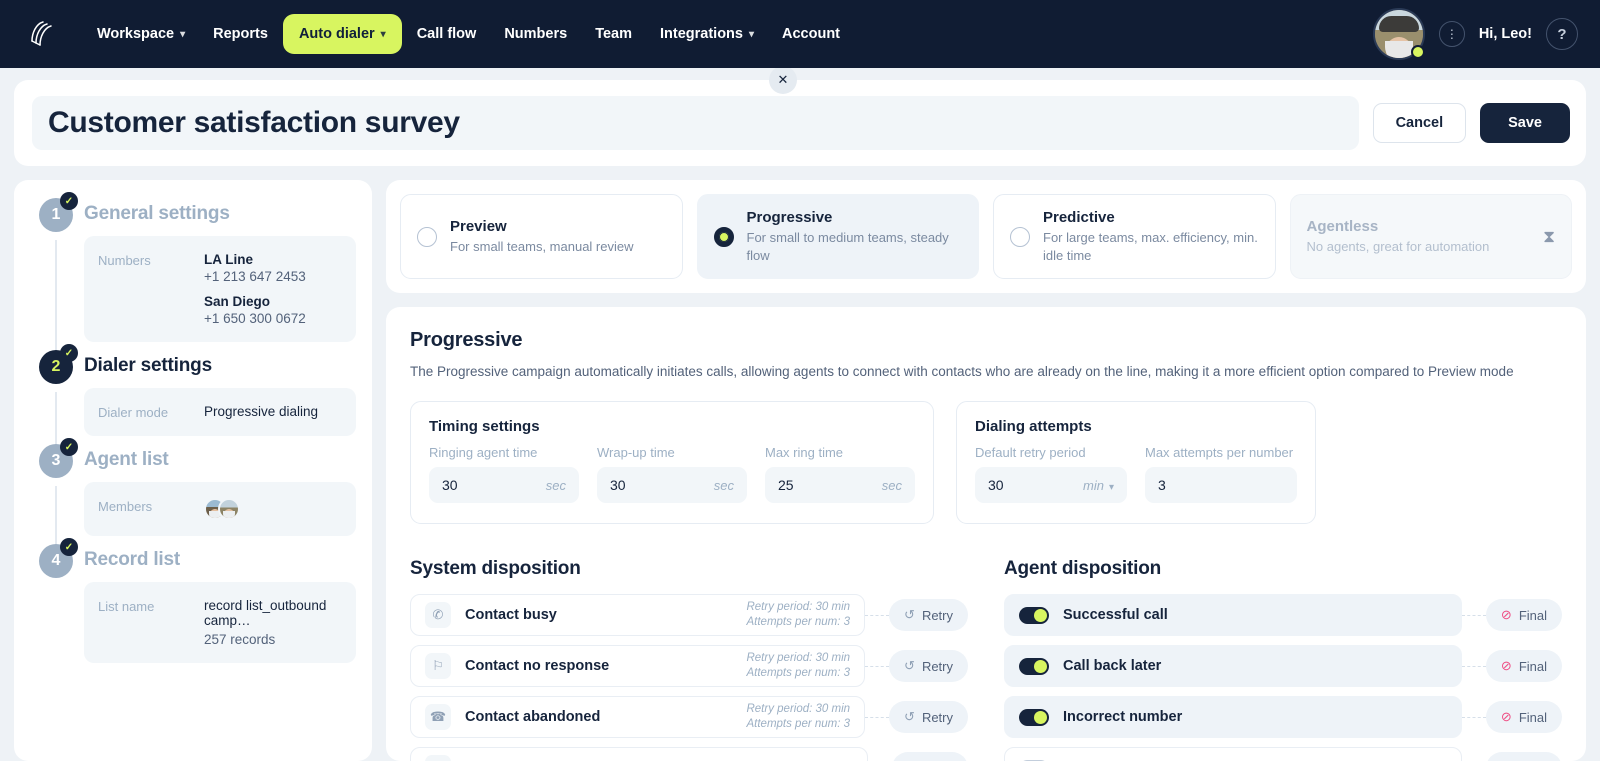 Image resolution: width=1600 pixels, height=761 pixels. I want to click on nav-label: Workspace, so click(136, 34).